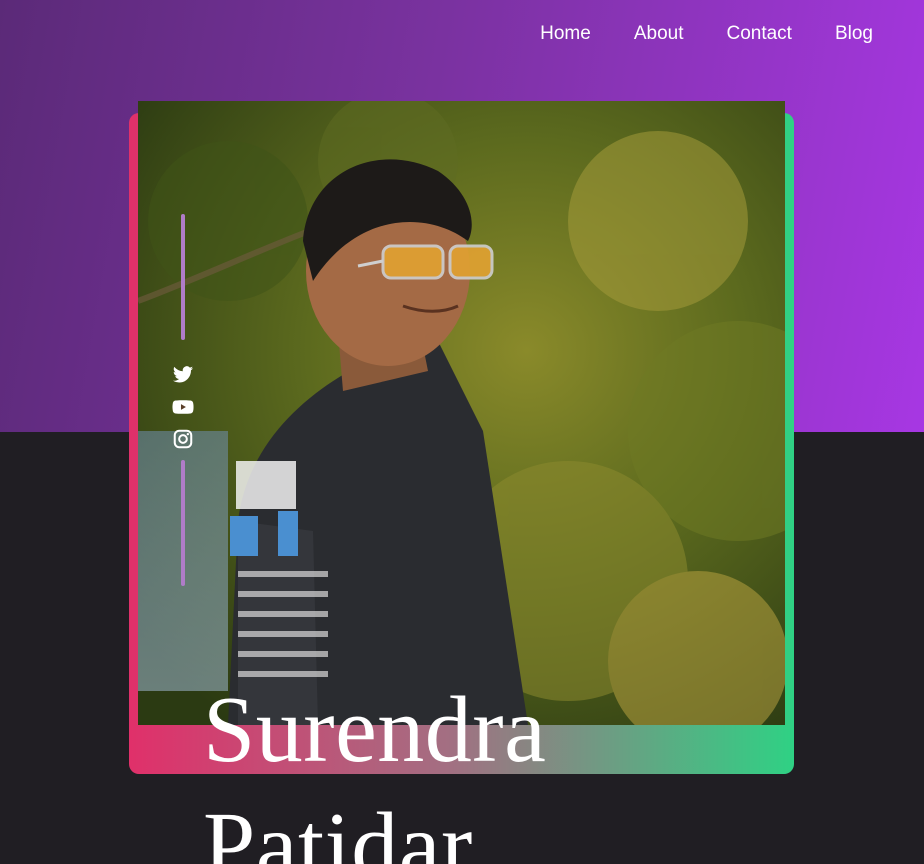  What do you see at coordinates (565, 34) in the screenshot?
I see `nav-home-link: Home` at bounding box center [565, 34].